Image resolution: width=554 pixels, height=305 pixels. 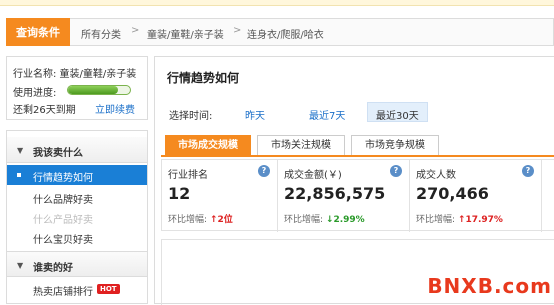 I want to click on metric-tabs: 市场成交规模 市场关注规模 市场竞争规模, so click(x=357, y=146).